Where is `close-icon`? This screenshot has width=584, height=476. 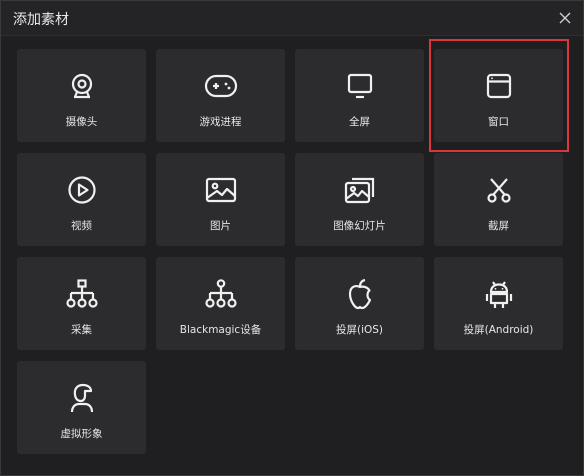
close-icon is located at coordinates (565, 18).